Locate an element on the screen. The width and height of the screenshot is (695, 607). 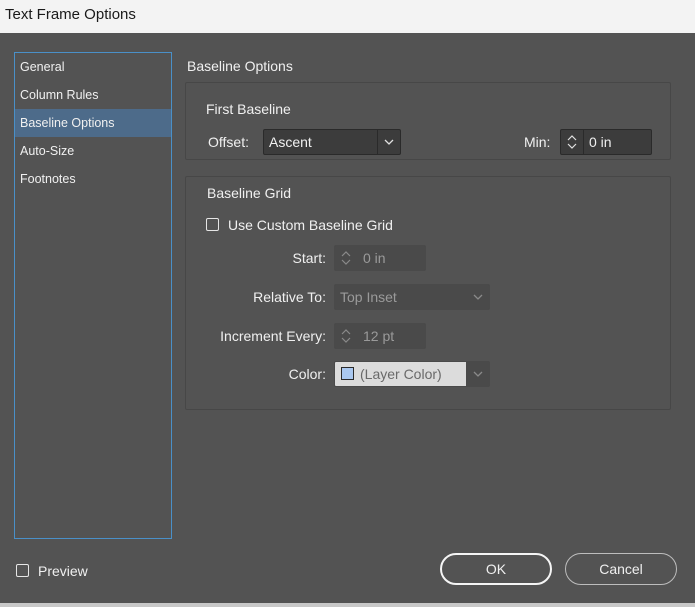
increment-every-label: Increment Every: is located at coordinates (273, 336).